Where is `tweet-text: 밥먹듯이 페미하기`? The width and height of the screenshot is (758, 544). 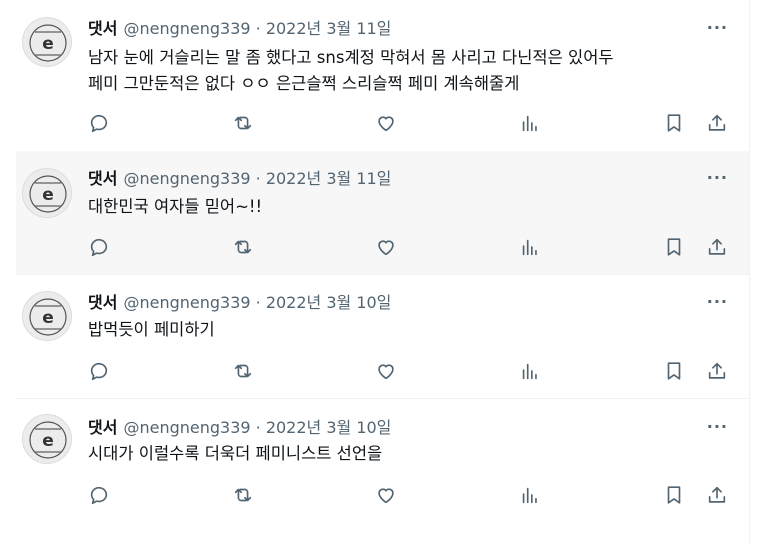 tweet-text: 밥먹듯이 페미하기 is located at coordinates (409, 330).